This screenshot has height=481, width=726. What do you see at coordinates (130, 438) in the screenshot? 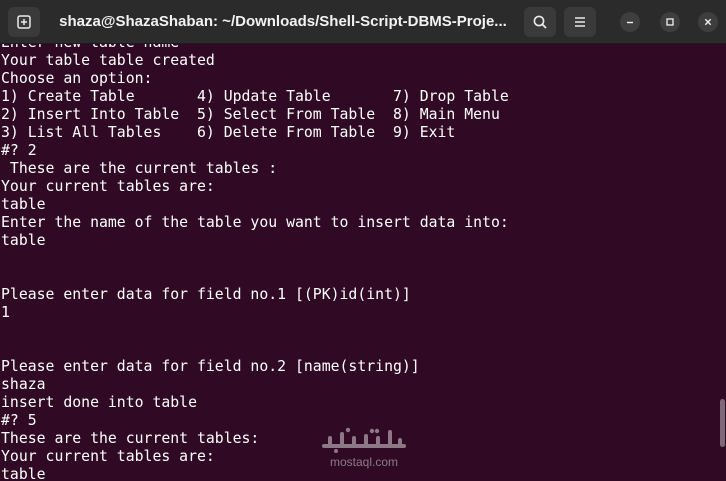
I see `terminal-line: These are the current tables:` at bounding box center [130, 438].